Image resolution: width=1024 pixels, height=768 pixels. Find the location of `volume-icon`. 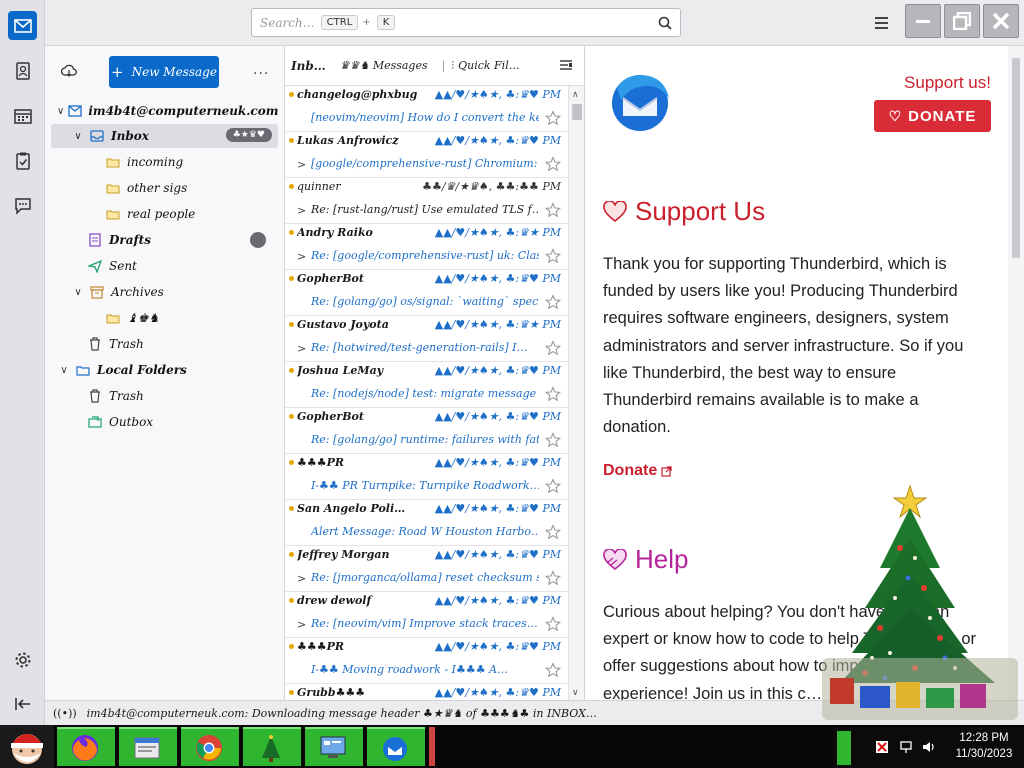

volume-icon is located at coordinates (929, 747).